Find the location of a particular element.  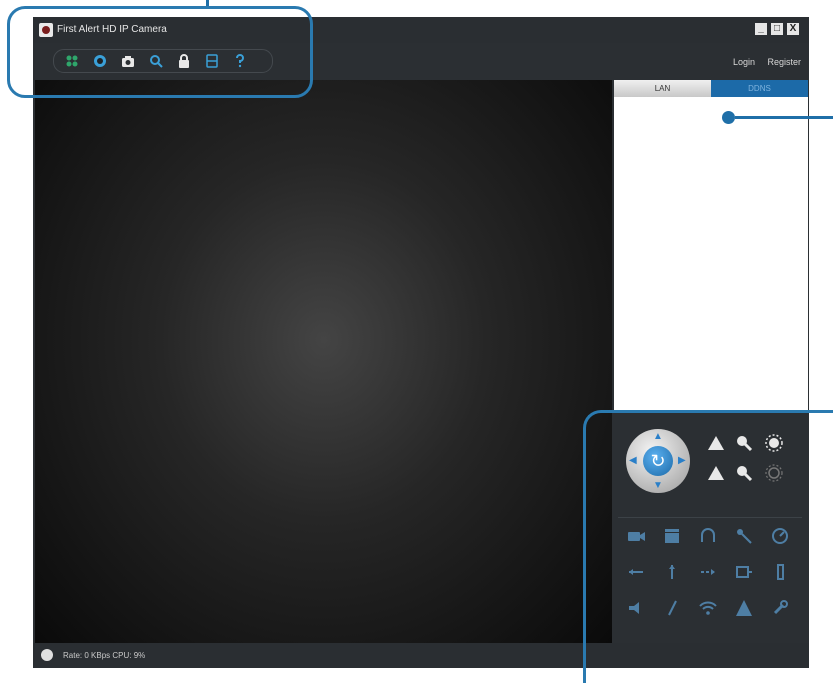

tab-ddns: DDNS is located at coordinates (759, 88).